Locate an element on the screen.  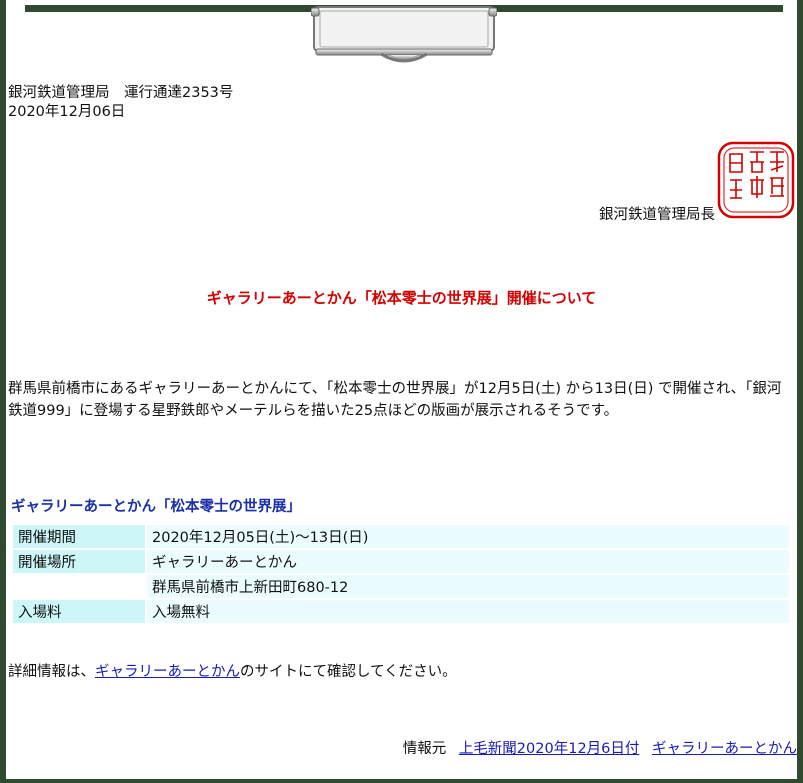
table-row: 群馬県前橋市上新田町680-12 is located at coordinates (401, 586).